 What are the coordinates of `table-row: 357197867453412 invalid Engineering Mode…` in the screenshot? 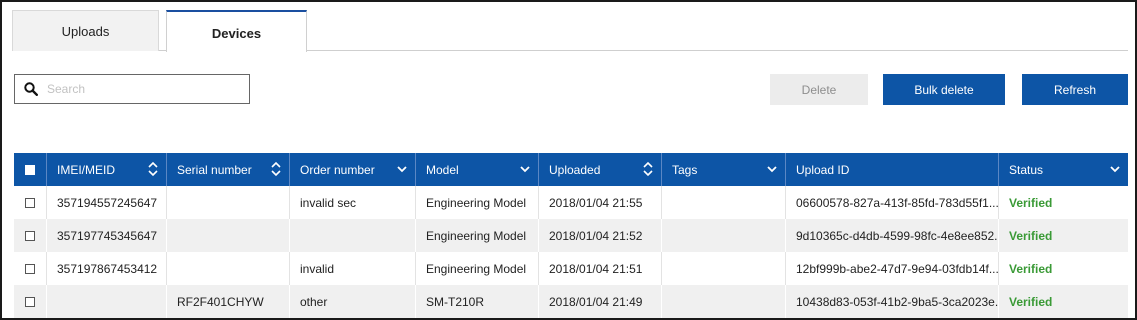 It's located at (571, 268).